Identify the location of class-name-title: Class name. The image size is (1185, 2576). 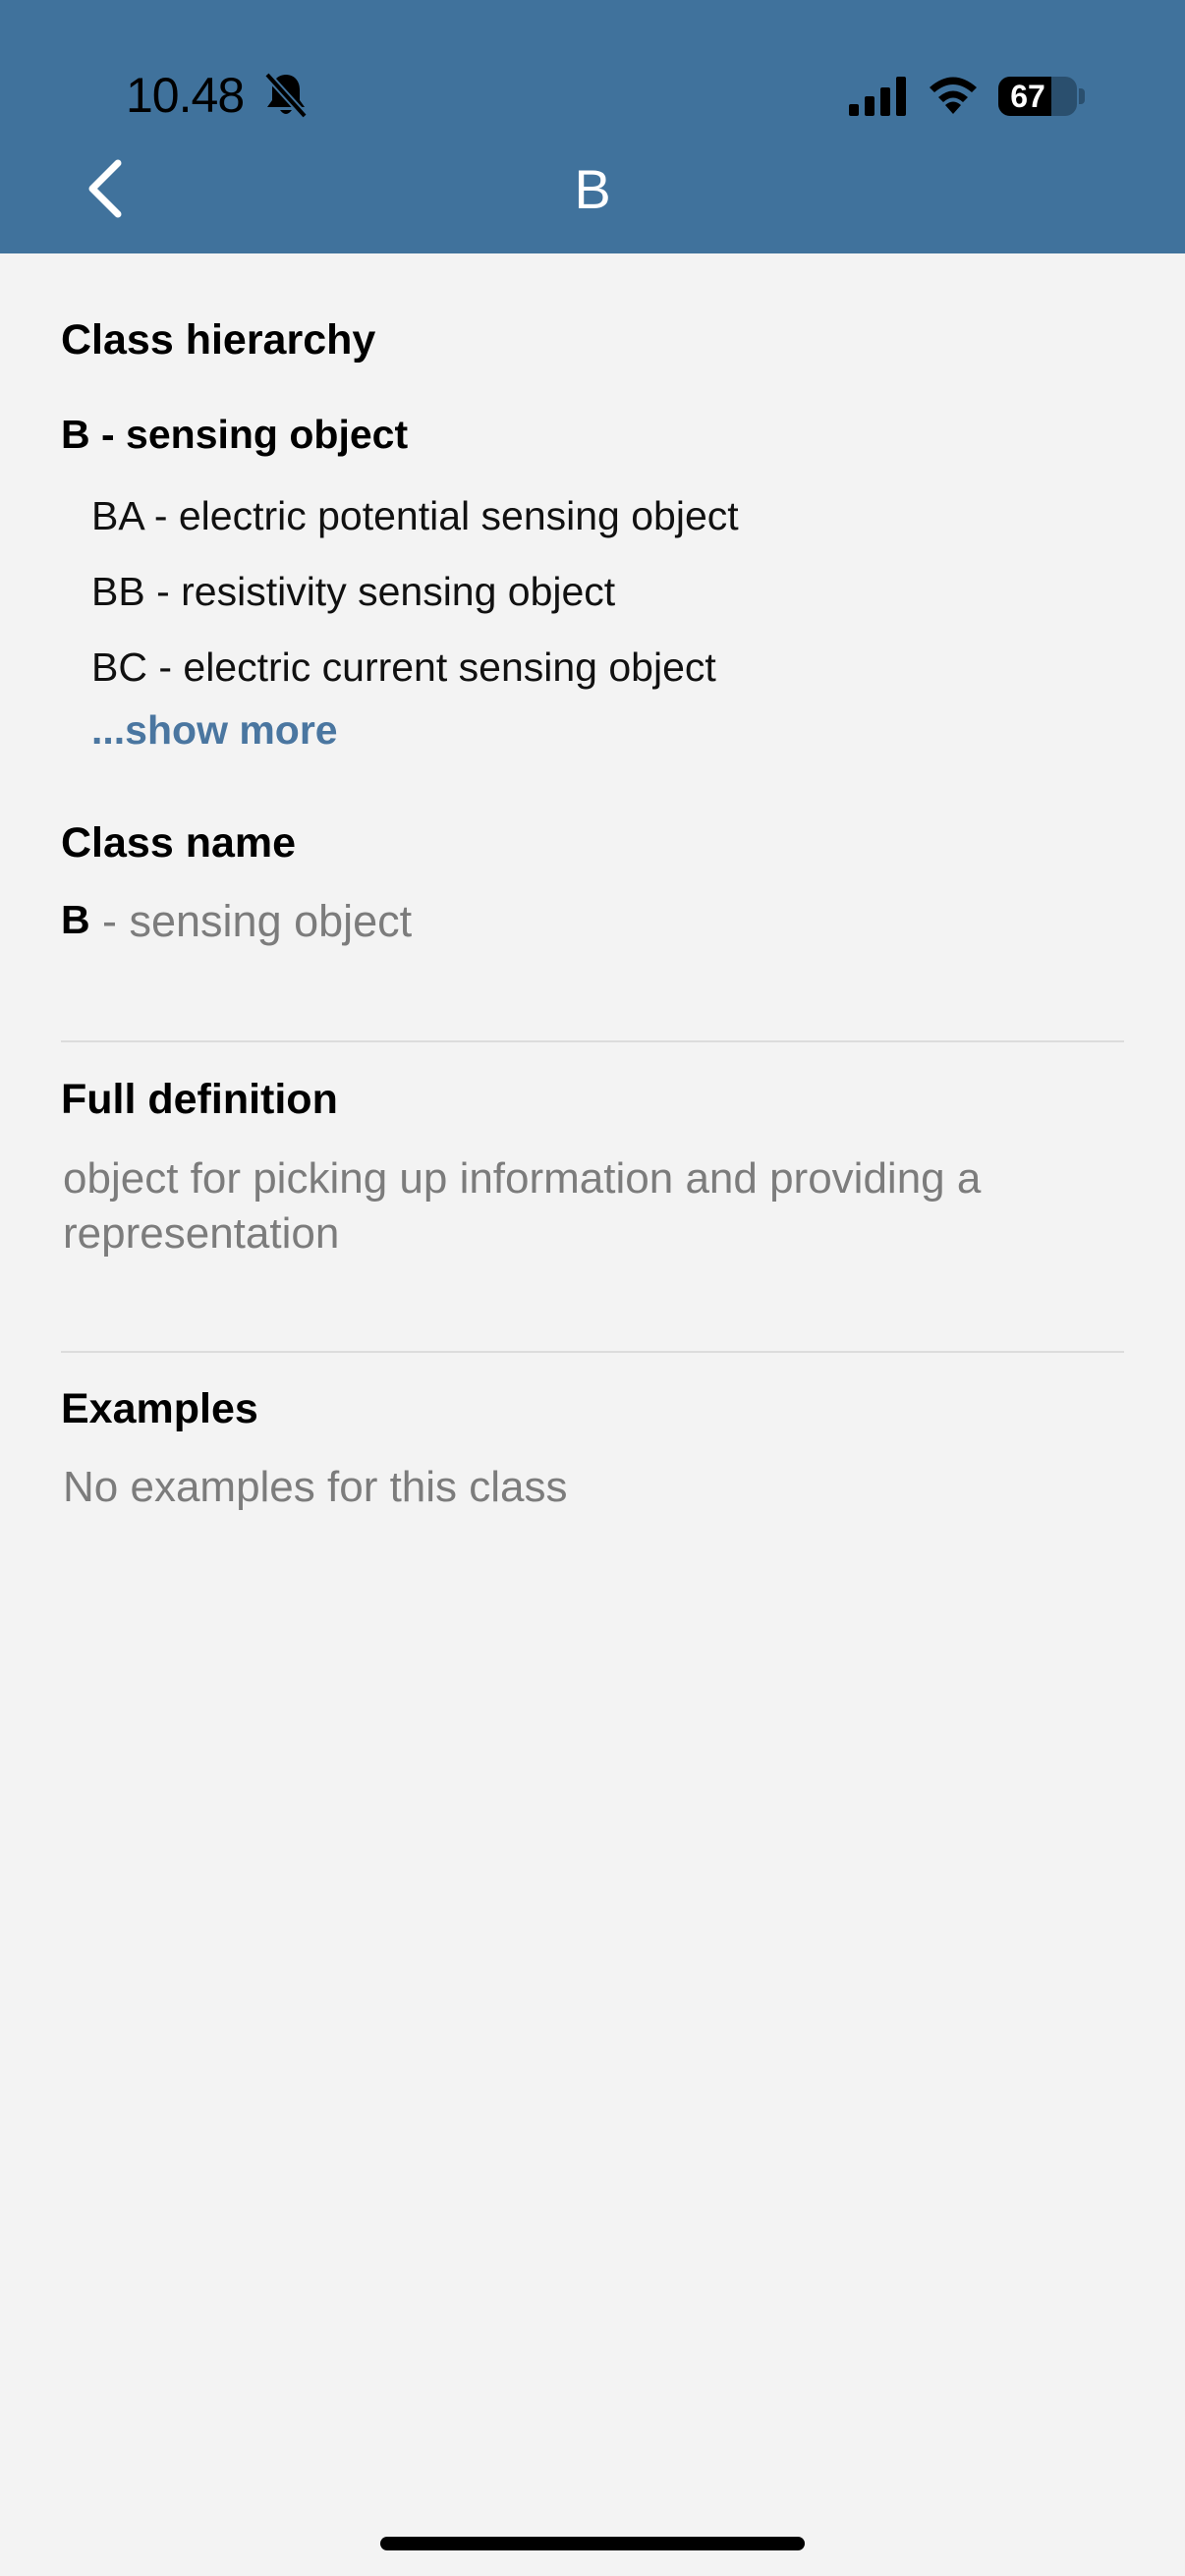
(179, 843).